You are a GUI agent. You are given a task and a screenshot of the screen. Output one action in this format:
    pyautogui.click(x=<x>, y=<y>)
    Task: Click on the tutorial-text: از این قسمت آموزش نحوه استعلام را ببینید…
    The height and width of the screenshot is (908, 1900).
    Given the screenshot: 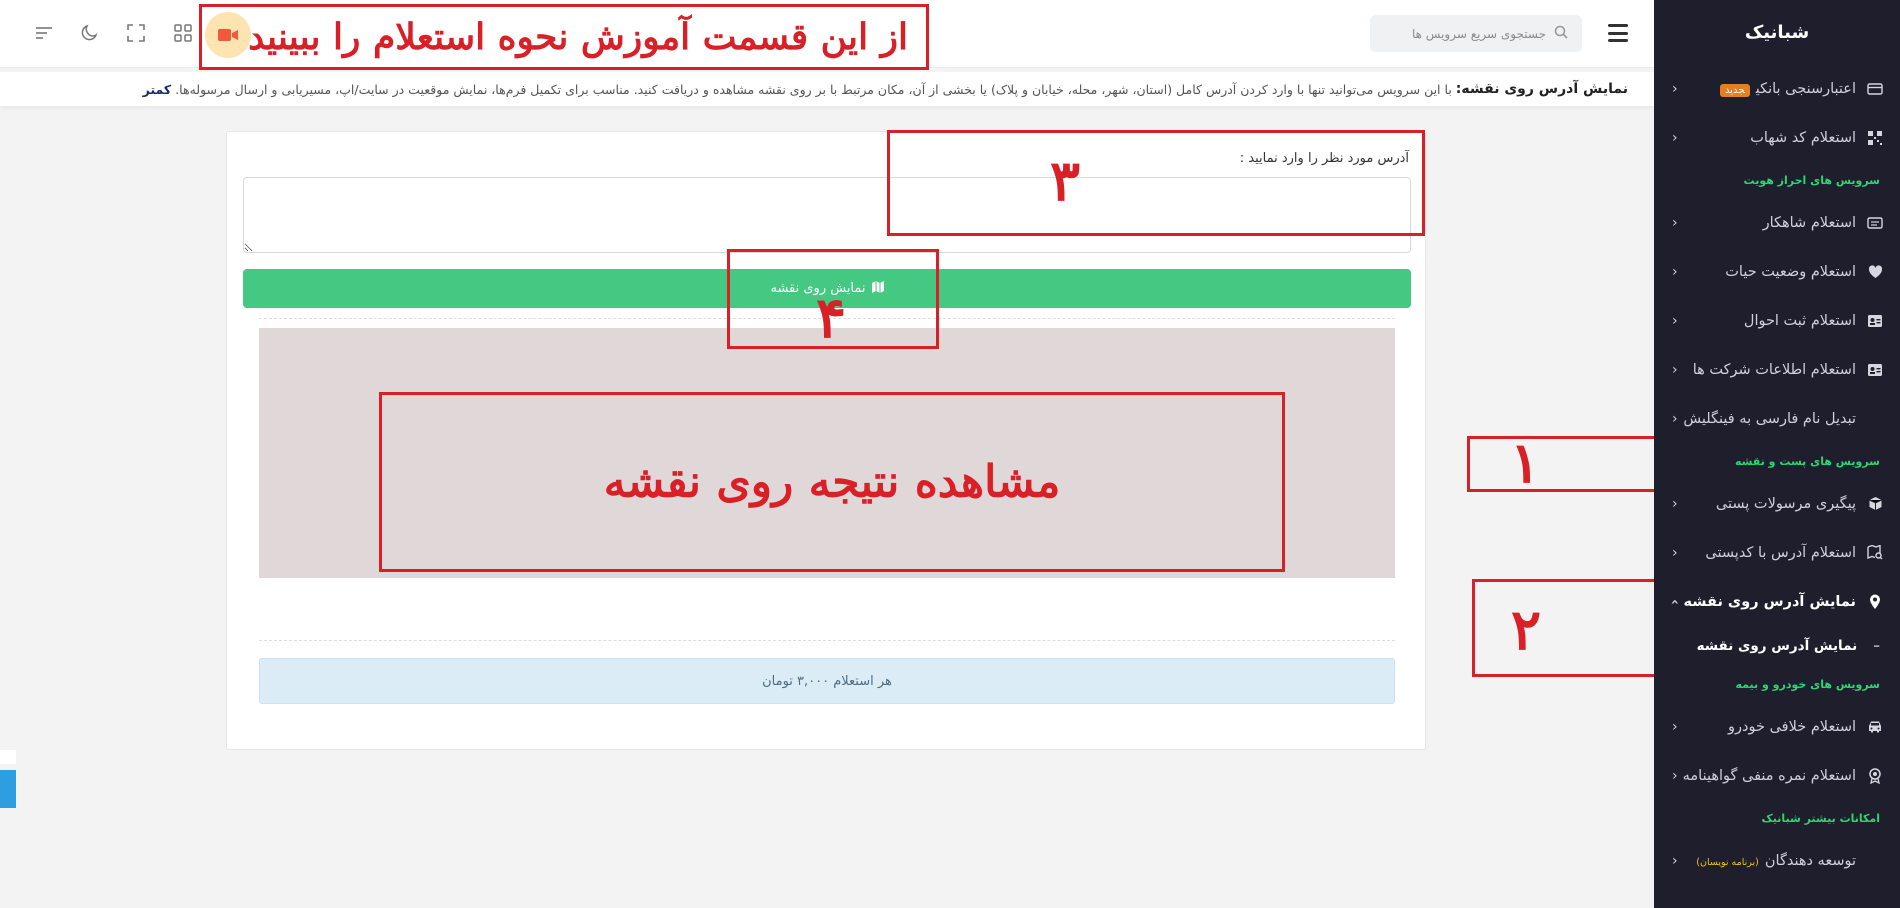 What is the action you would take?
    pyautogui.click(x=559, y=37)
    